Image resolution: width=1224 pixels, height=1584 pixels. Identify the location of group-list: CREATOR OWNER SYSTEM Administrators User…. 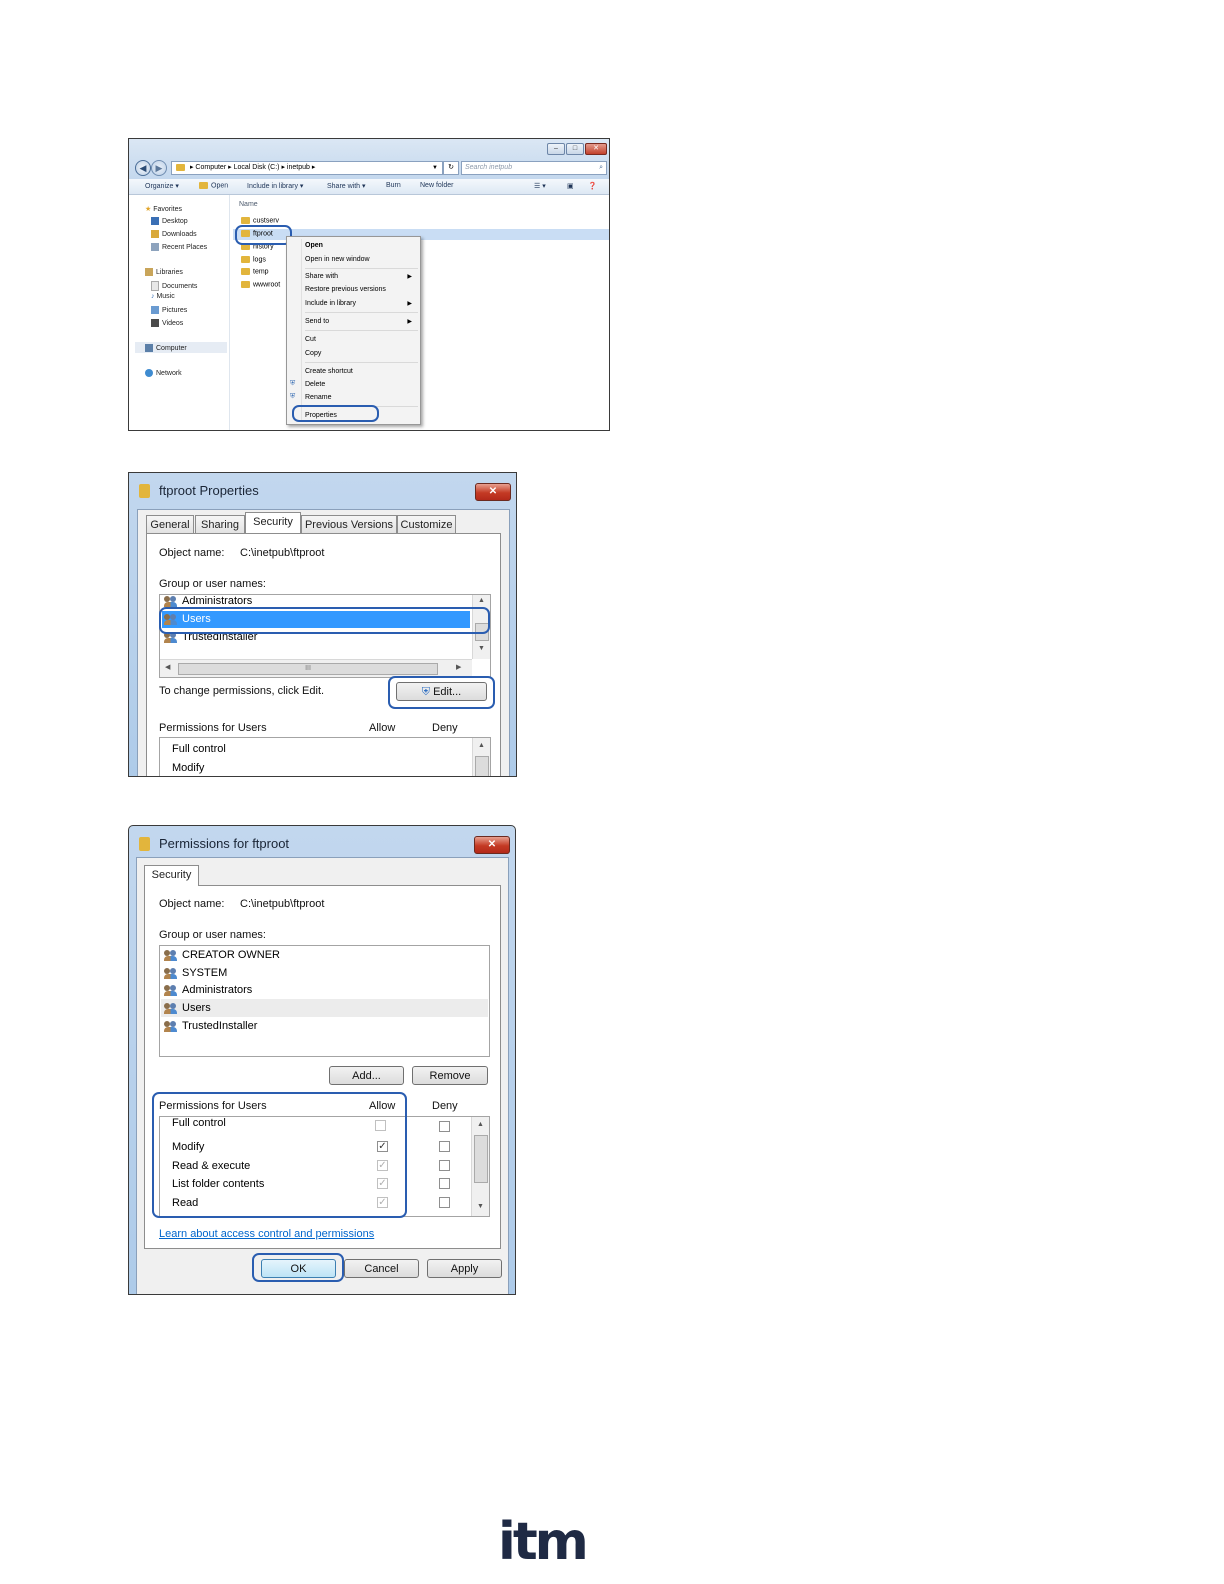
(324, 1001).